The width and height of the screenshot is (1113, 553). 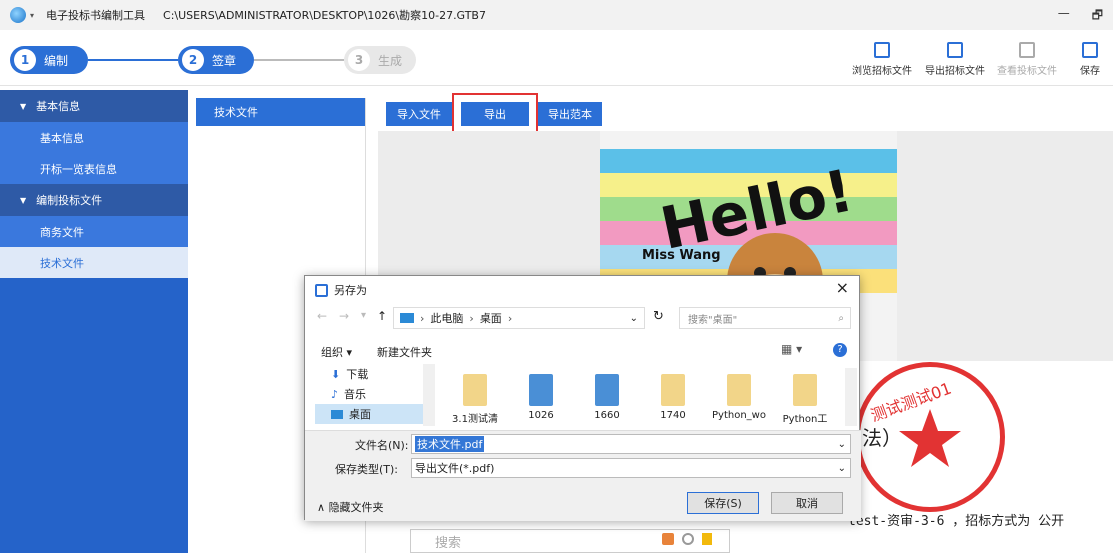 I want to click on navigation-bar: ← → ▾ ↑ › 此电脑 › 桌面 › ⌄ ↻ 搜索"桌面" ⌕, so click(x=583, y=319).